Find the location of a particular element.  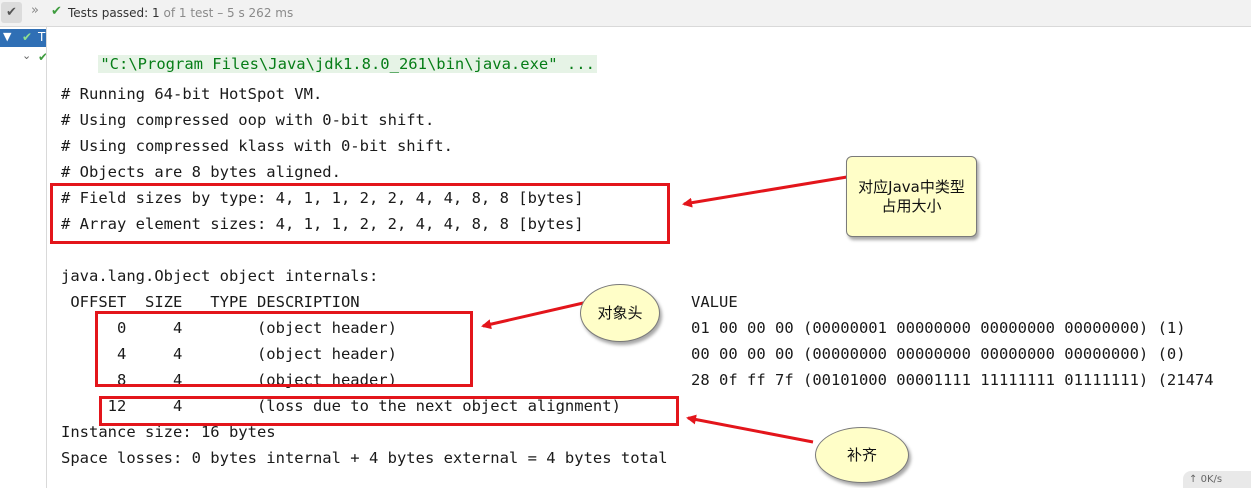

padding-callout: 补齐 is located at coordinates (862, 455).